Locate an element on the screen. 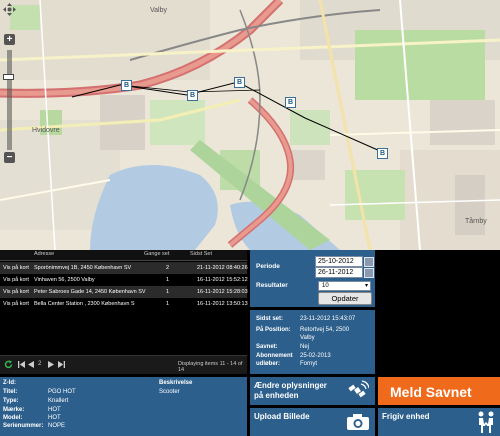 Image resolution: width=500 pixels, height=436 pixels. meld-savnet-button: Meld Savnet is located at coordinates (439, 391).